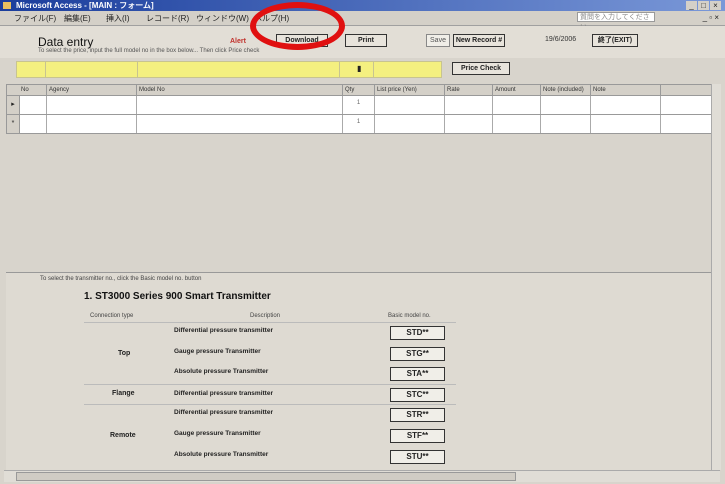  What do you see at coordinates (77, 18) in the screenshot?
I see `menu-edit: 編集(E)` at bounding box center [77, 18].